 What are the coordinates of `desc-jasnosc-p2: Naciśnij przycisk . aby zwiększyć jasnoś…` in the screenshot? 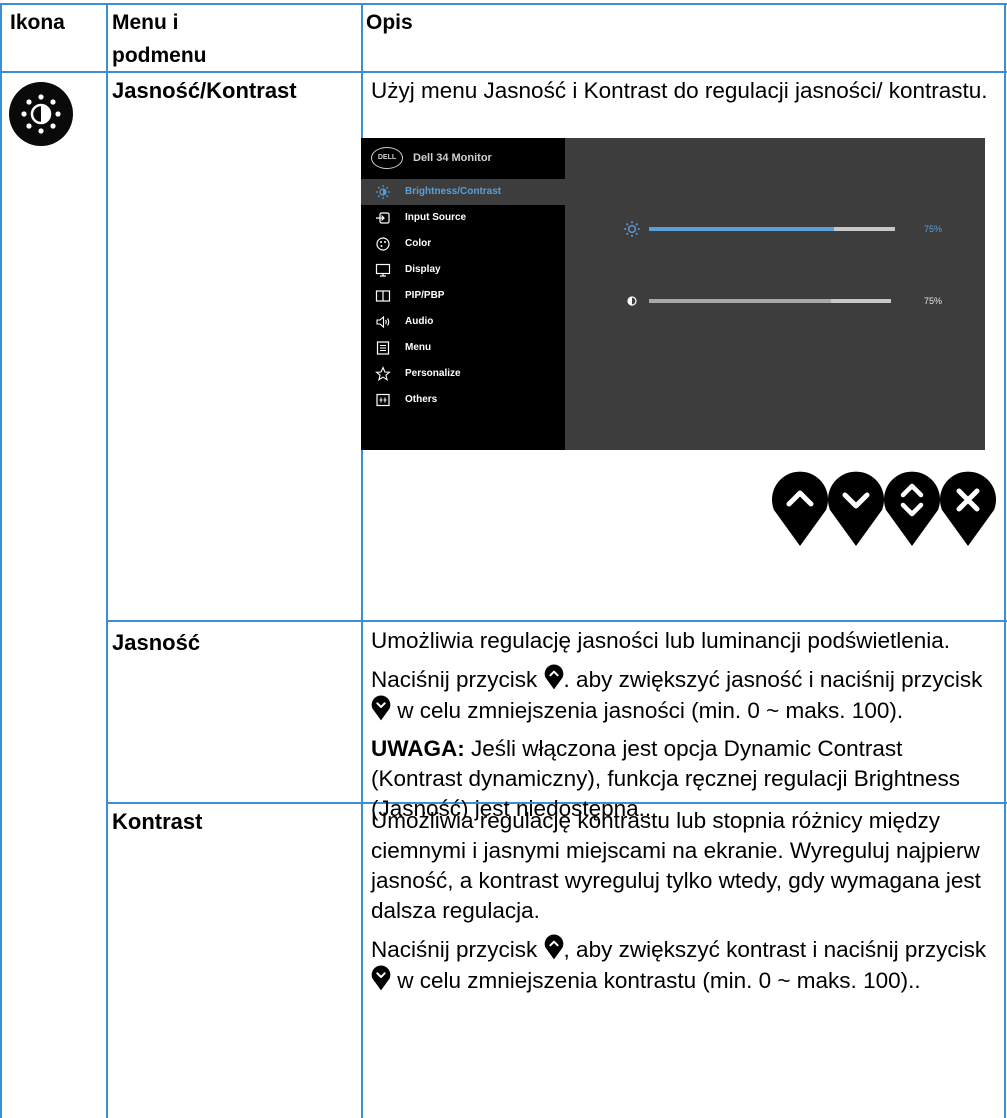 It's located at (683, 695).